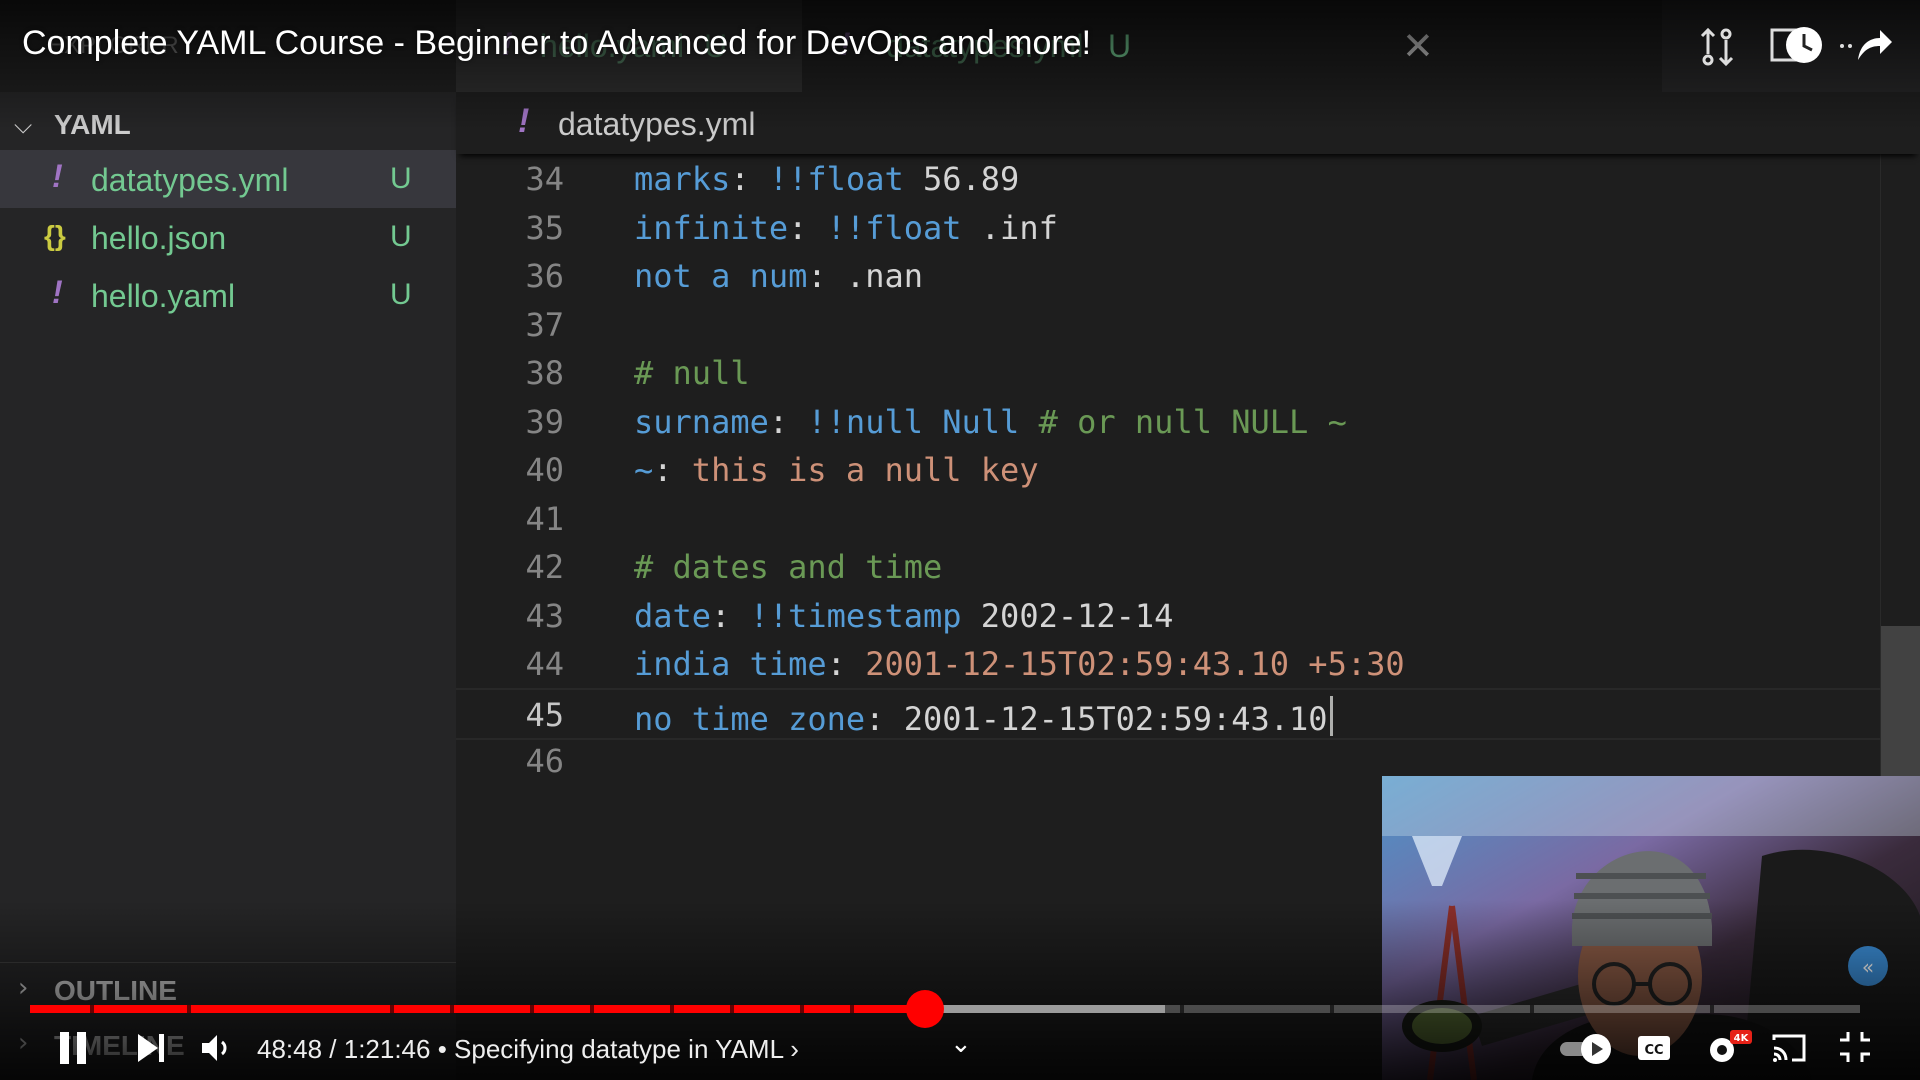  Describe the element at coordinates (721, 276) in the screenshot. I see `code-token: not a num` at that location.